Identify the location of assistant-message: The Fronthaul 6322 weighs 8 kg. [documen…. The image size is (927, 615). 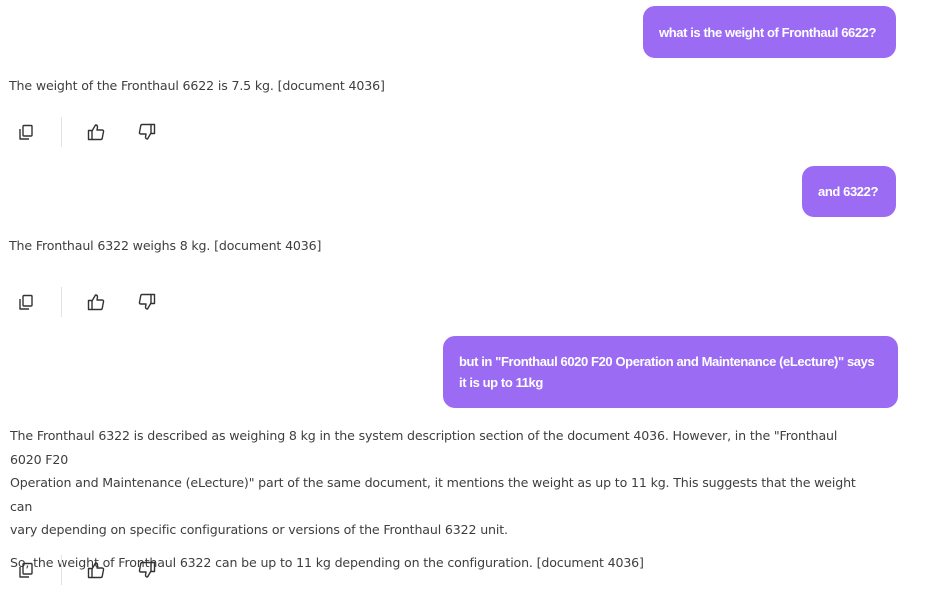
(165, 246).